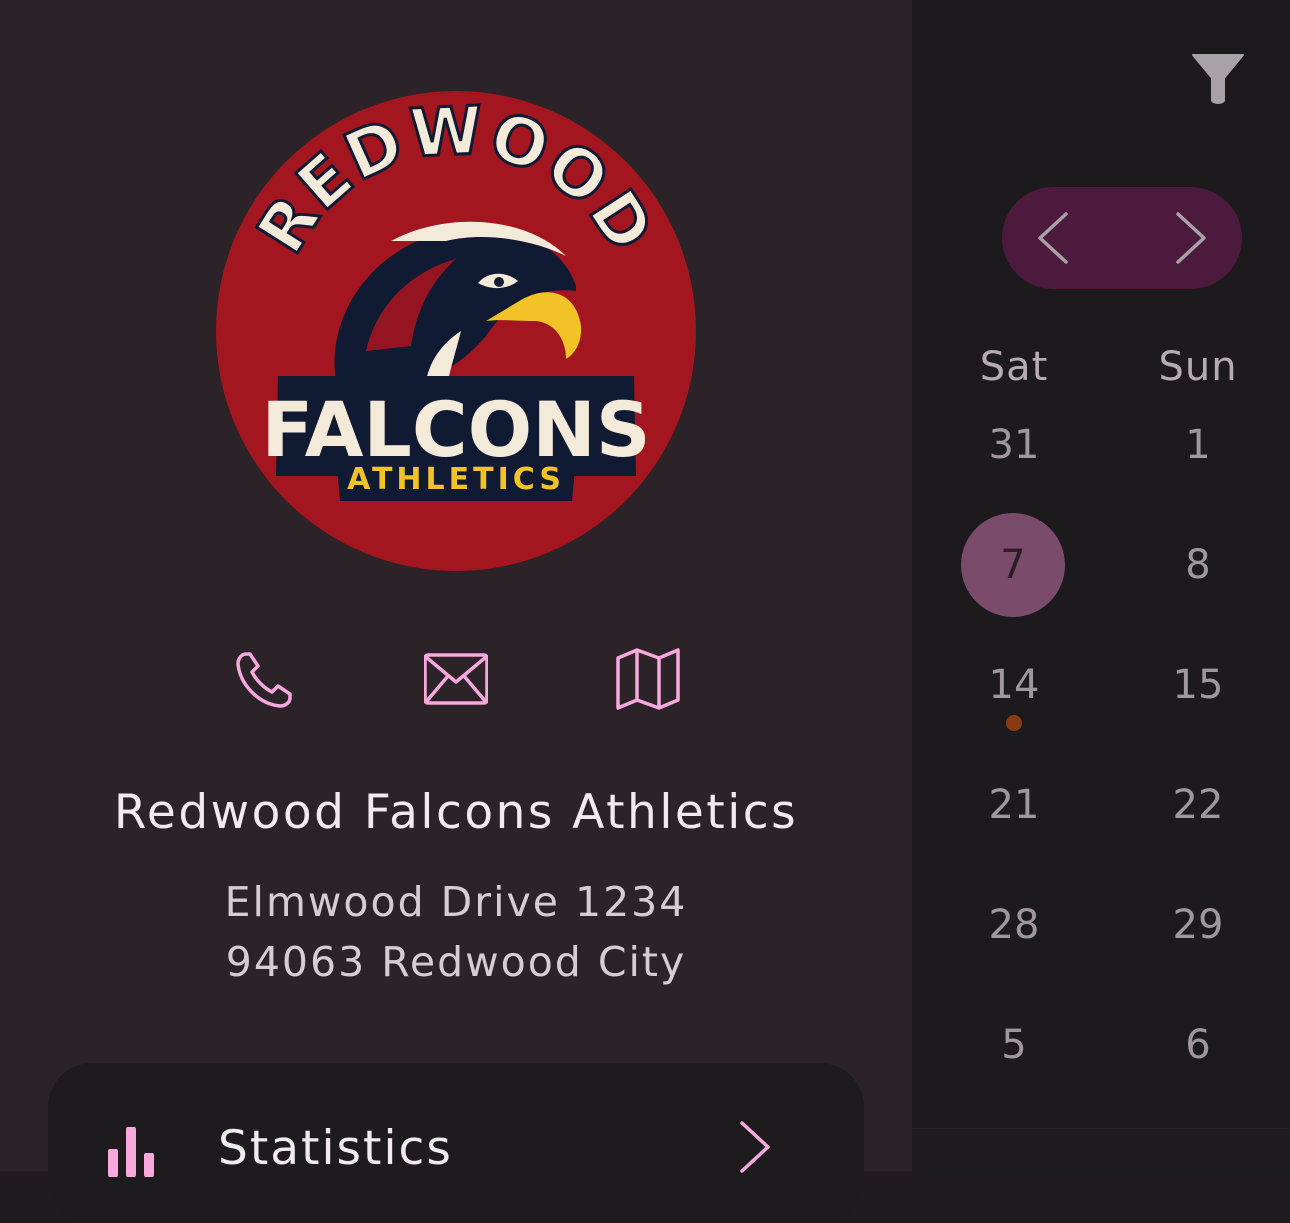  Describe the element at coordinates (1198, 925) in the screenshot. I see `calendar-day: 29` at that location.